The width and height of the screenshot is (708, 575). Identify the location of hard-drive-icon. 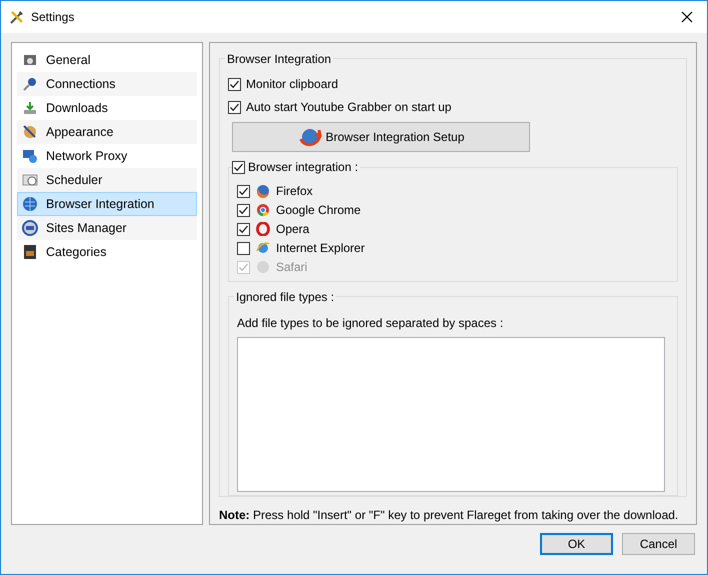
(30, 60).